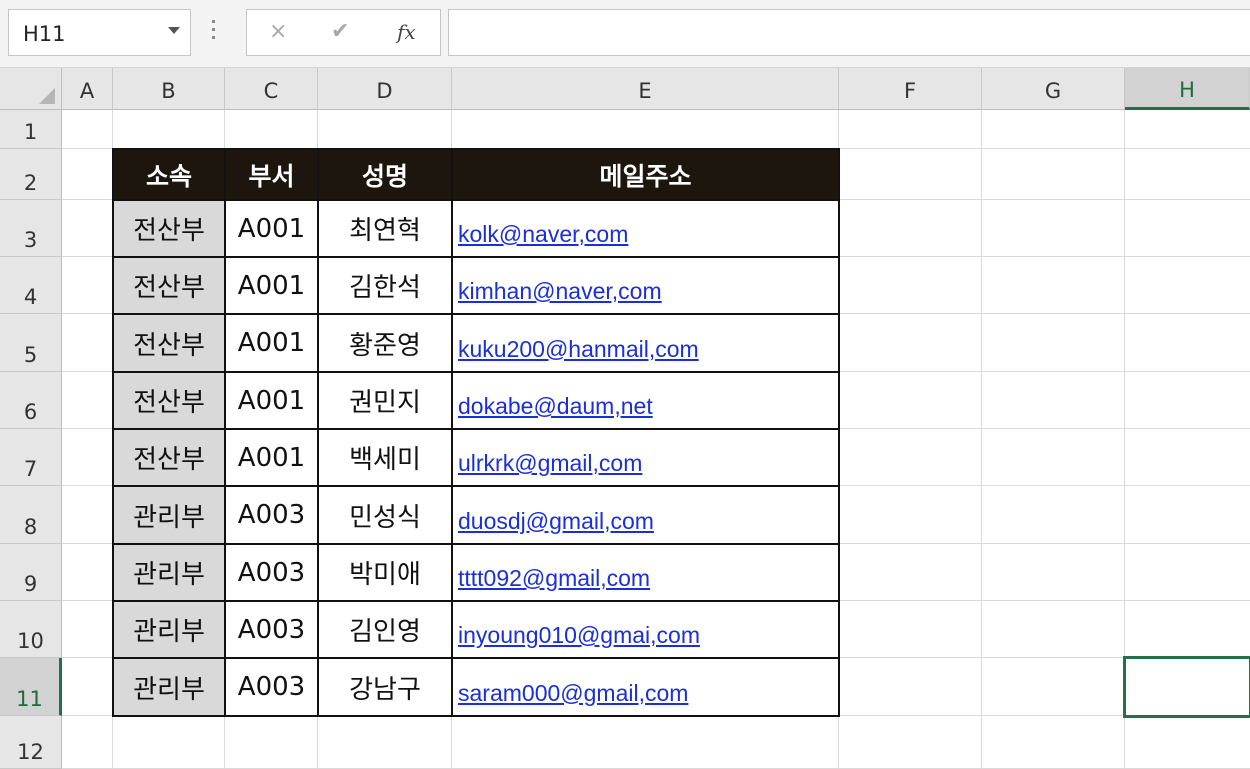  I want to click on table-cell-name: 황준영, so click(385, 343).